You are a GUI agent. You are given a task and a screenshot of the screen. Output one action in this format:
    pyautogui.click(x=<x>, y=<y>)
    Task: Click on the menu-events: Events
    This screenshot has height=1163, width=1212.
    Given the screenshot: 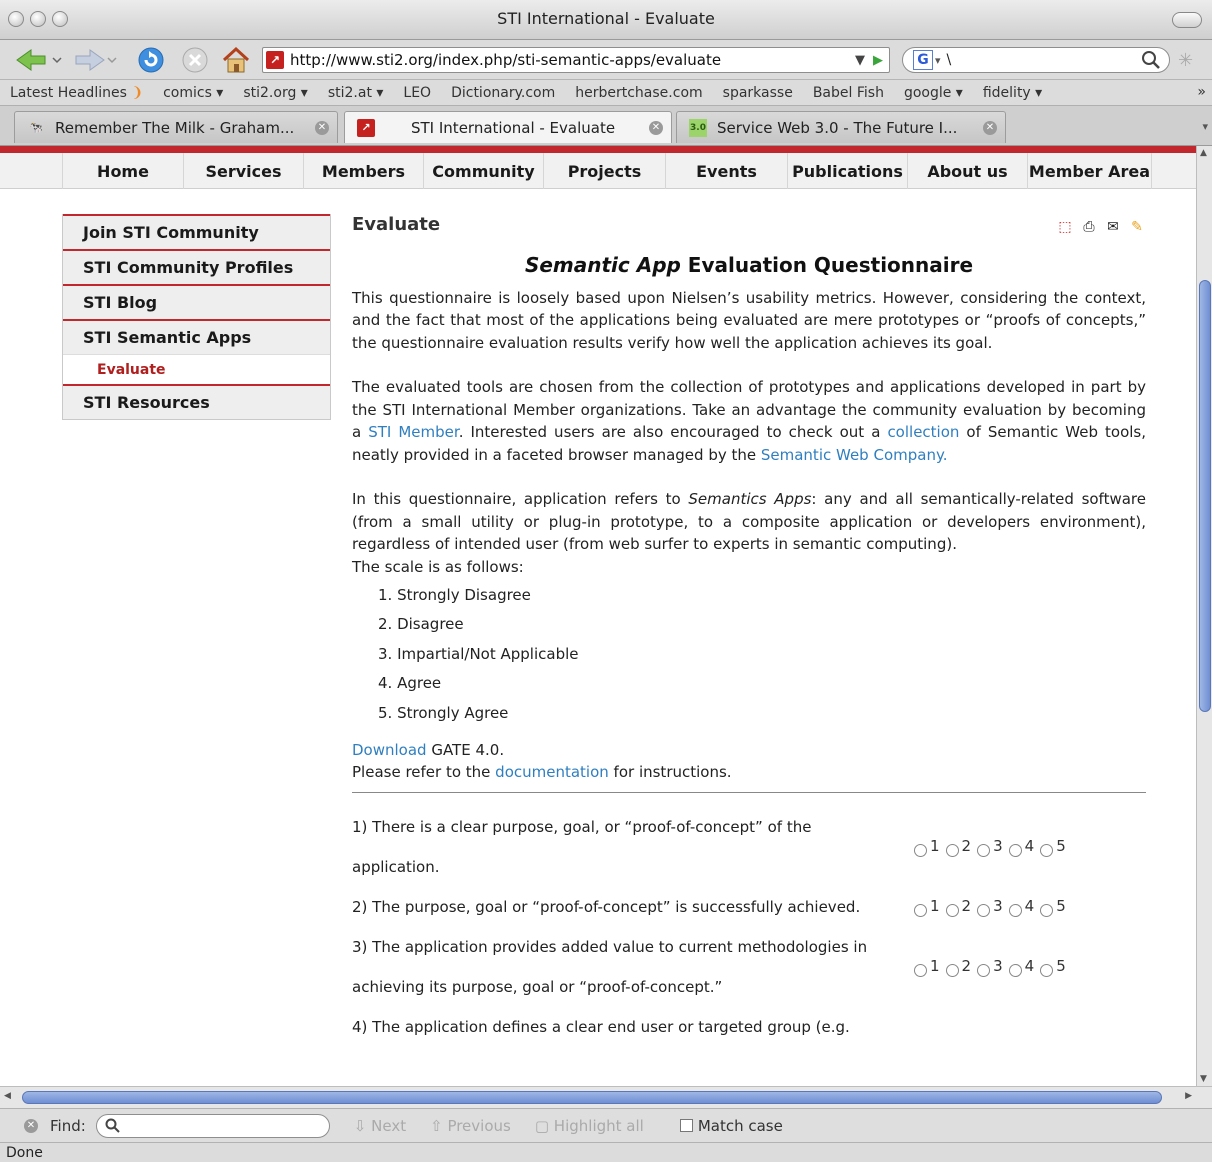 What is the action you would take?
    pyautogui.click(x=727, y=171)
    